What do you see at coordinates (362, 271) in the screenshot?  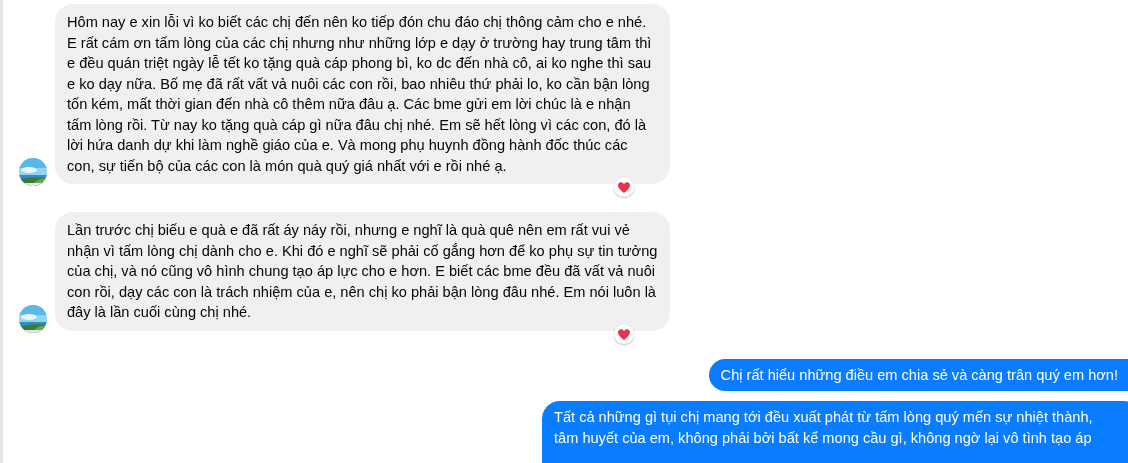 I see `message-text: Lần trước chị biếu e quà e đã rất áy náy rồi, nhưng e nghĩ là quà quê nên em rất vui vẻ nhận vì tấm lòng chị dành cho e. Khi đó e nghĩ sẽ phải cố gắng hơn để ko phụ sự tin tưởng của chị, và nó cũng vô hình chung tạo áp lực cho e hơn. E biết các bme đều đã vất vả nuôi con rồi, dạy các con là trách nhiệm của e, nên chị ko phải bận lòng đâu nhé. Em nói luôn là đây là lần cuối cùng chị nhé.` at bounding box center [362, 271].